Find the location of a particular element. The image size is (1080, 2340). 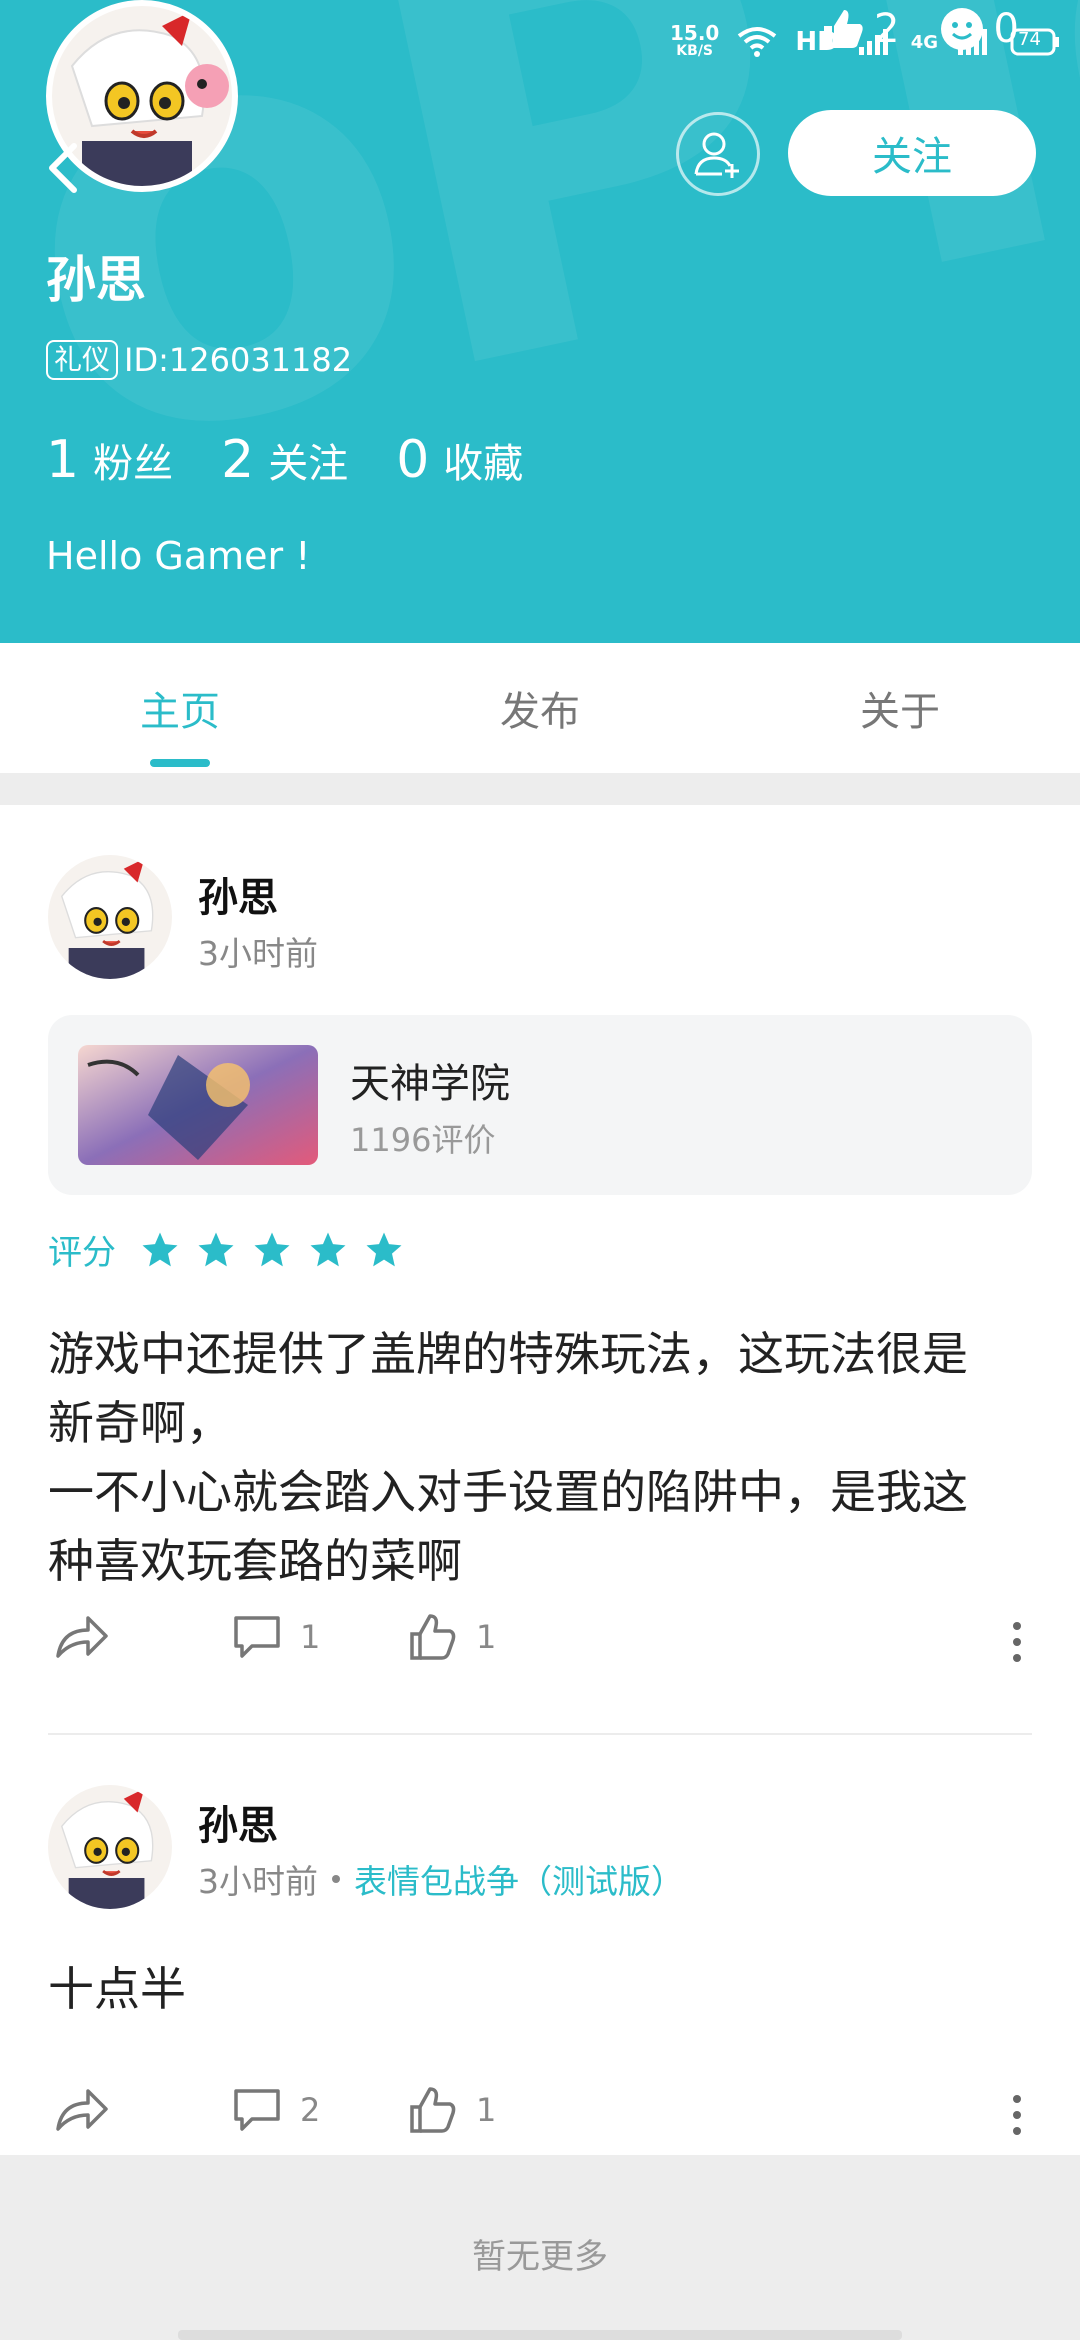

tab-home: 主页 is located at coordinates (180, 708).